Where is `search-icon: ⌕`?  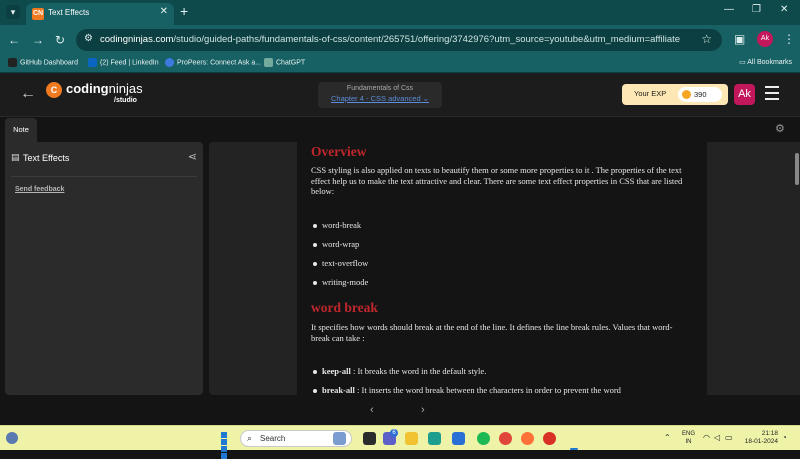 search-icon: ⌕ is located at coordinates (250, 438).